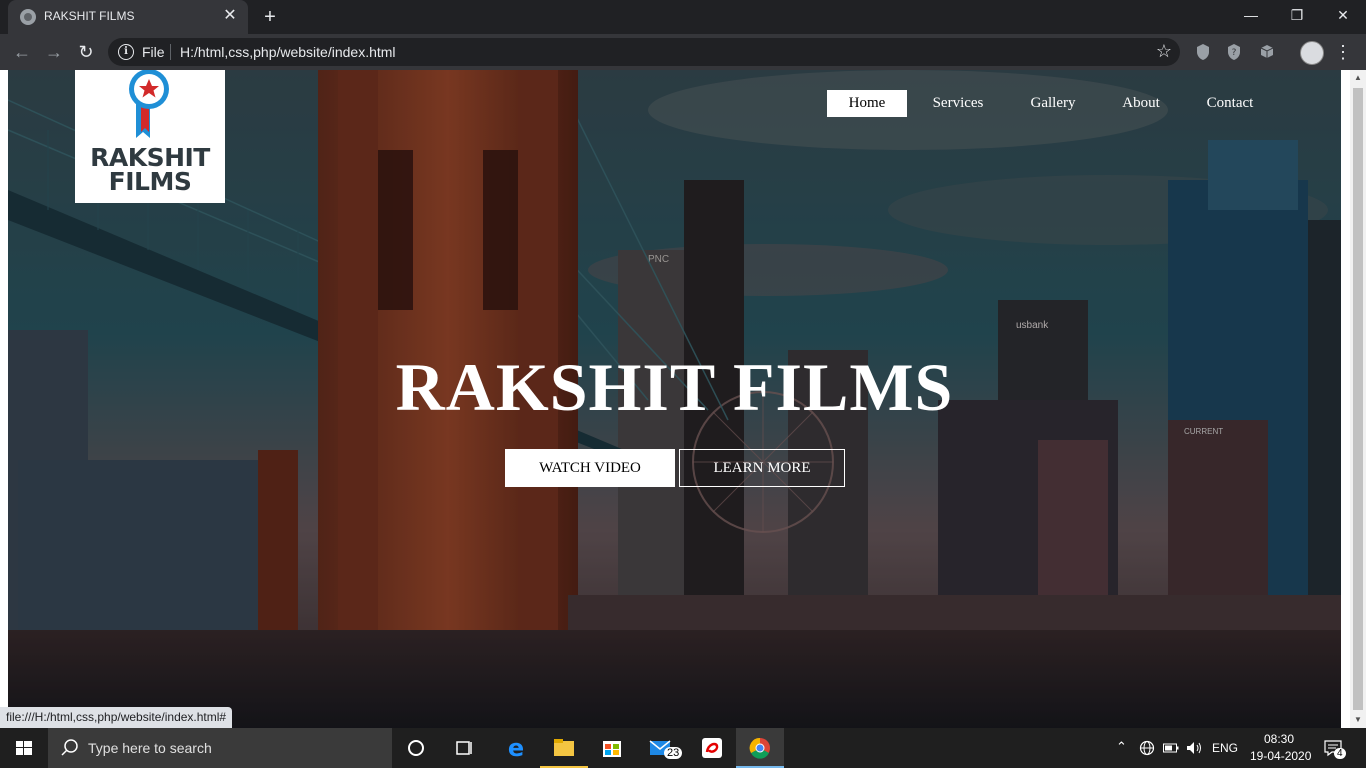 The width and height of the screenshot is (1366, 768). Describe the element at coordinates (1312, 53) in the screenshot. I see `profile-avatar` at that location.